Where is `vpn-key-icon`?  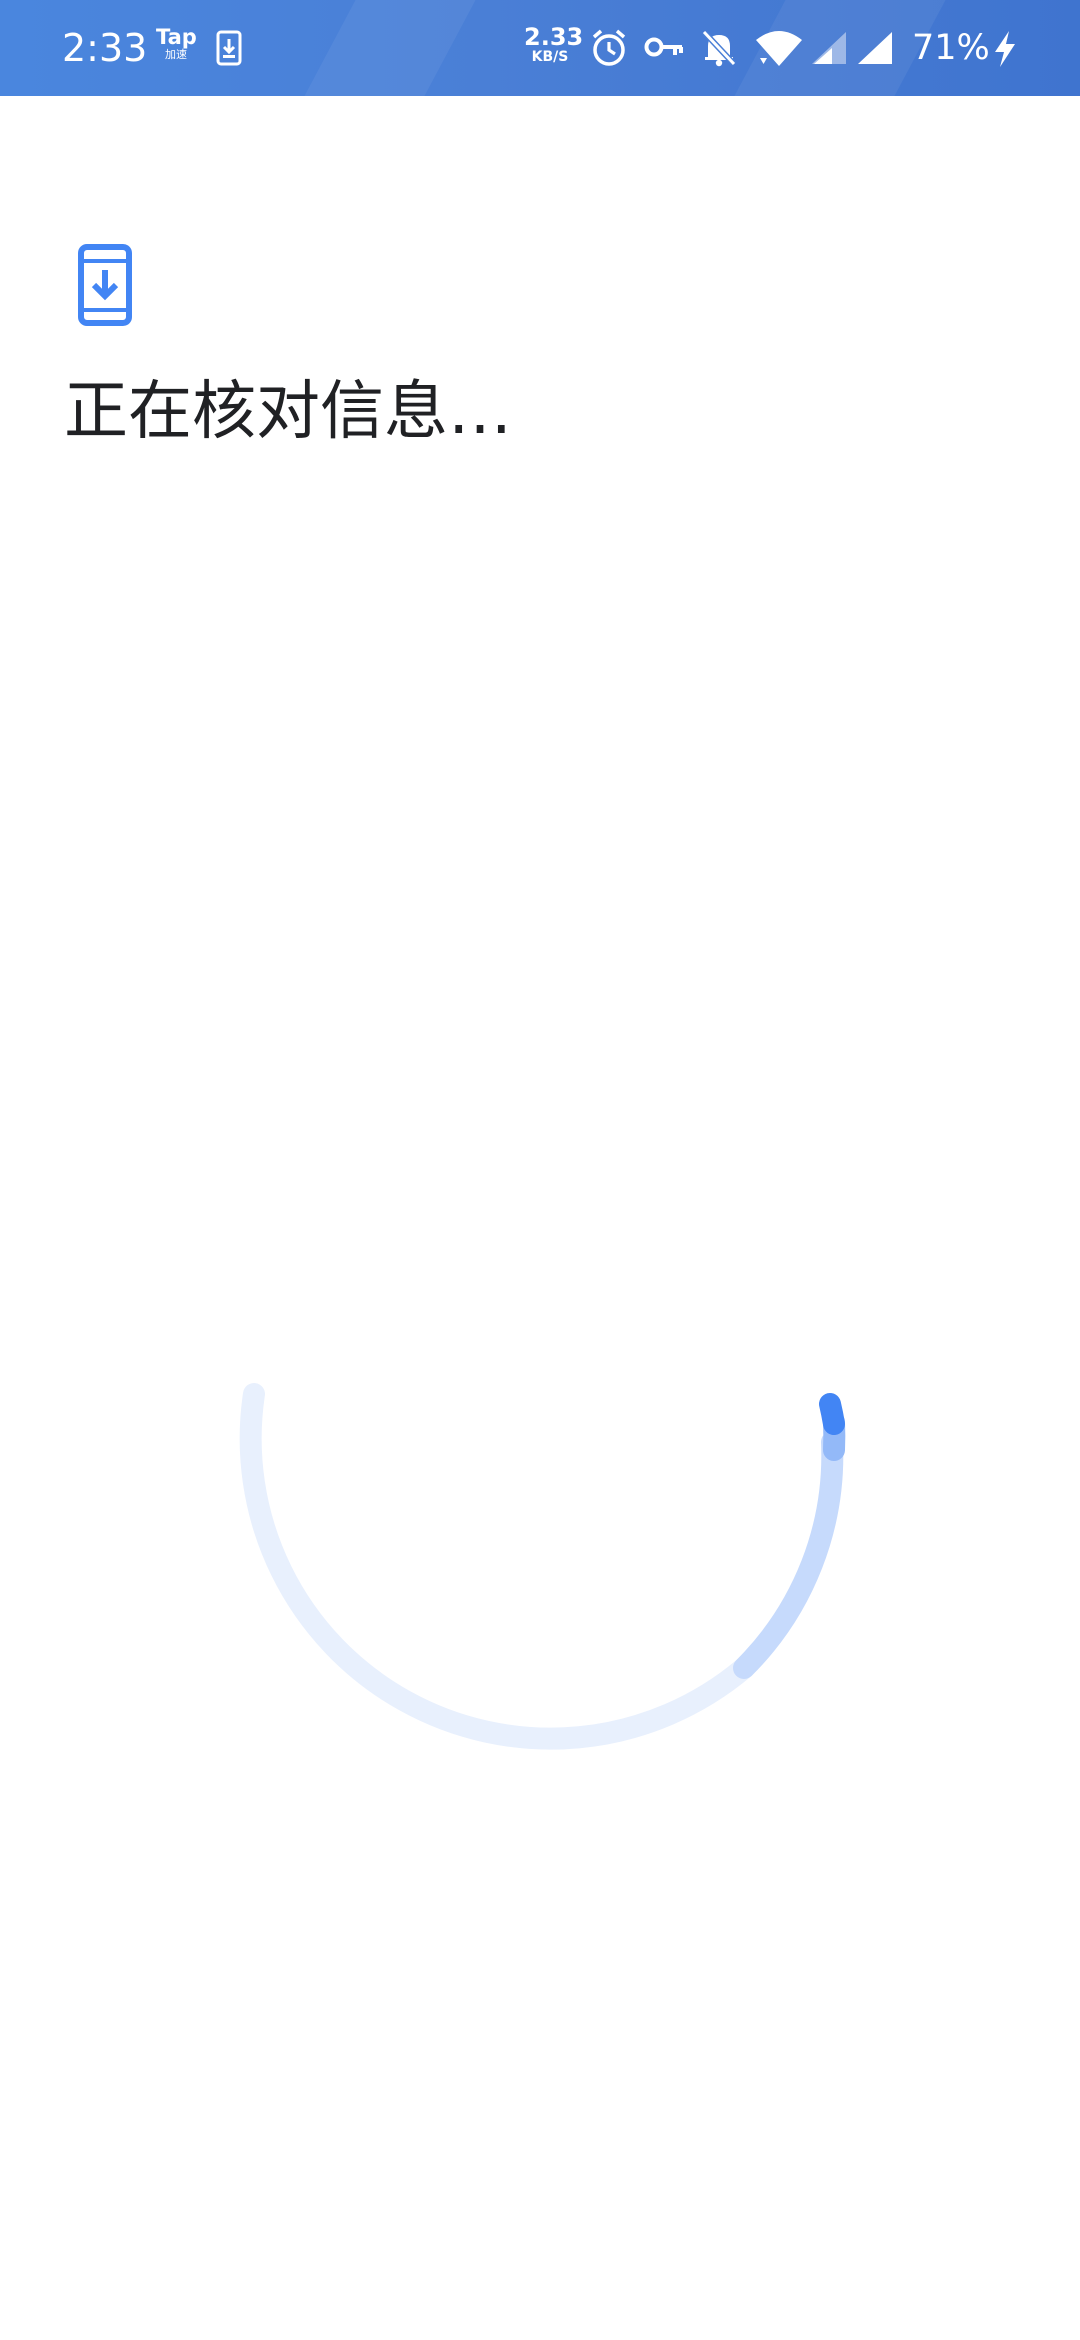
vpn-key-icon is located at coordinates (664, 49).